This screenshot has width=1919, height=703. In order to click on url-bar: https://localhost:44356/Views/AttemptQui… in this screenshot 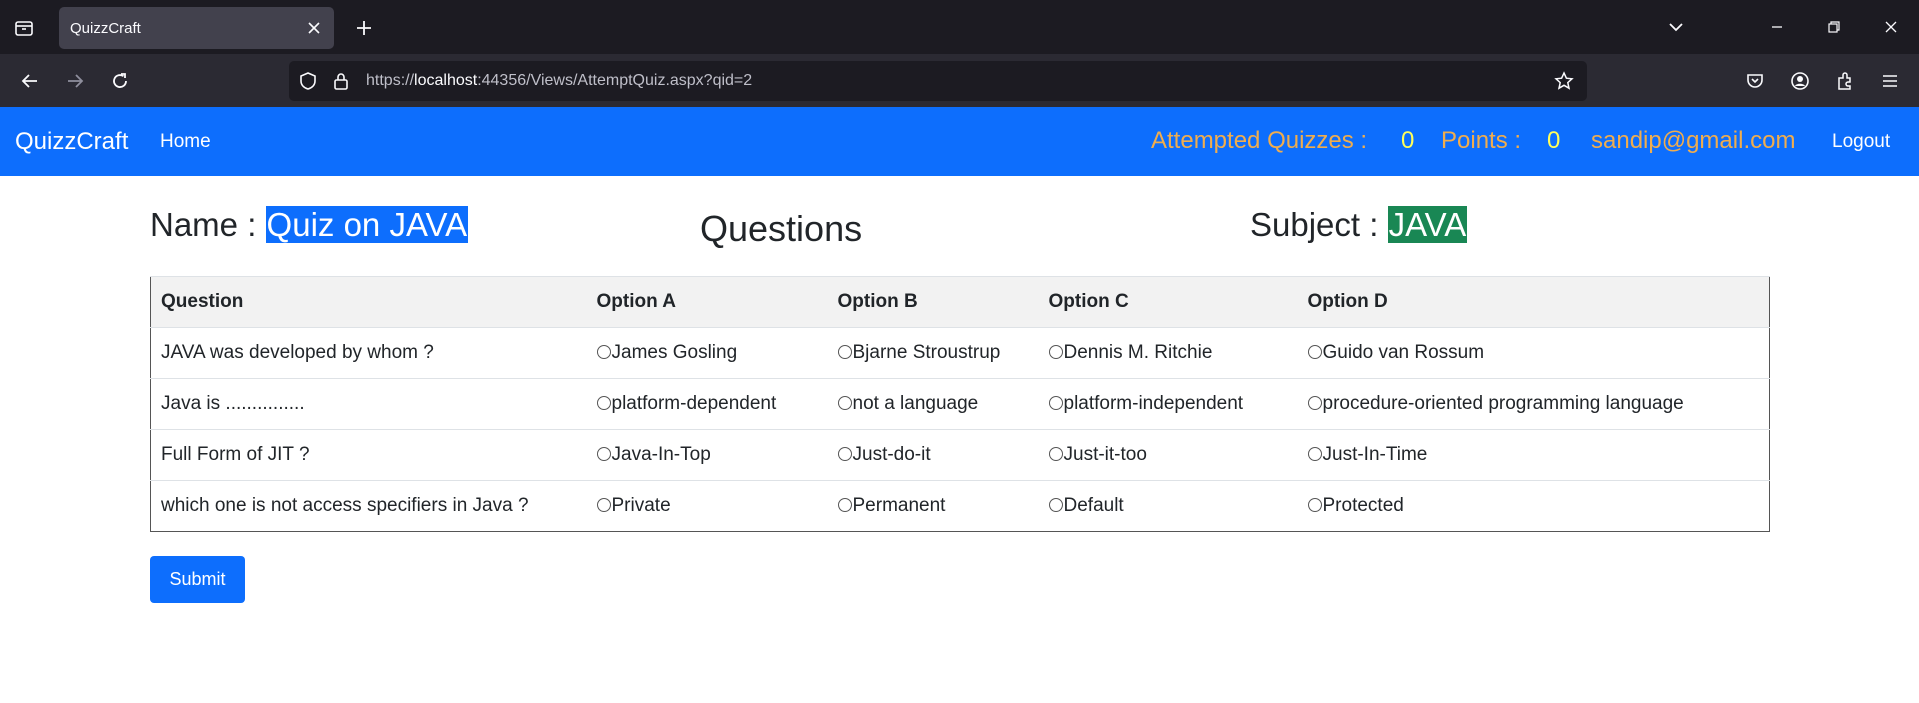, I will do `click(938, 81)`.